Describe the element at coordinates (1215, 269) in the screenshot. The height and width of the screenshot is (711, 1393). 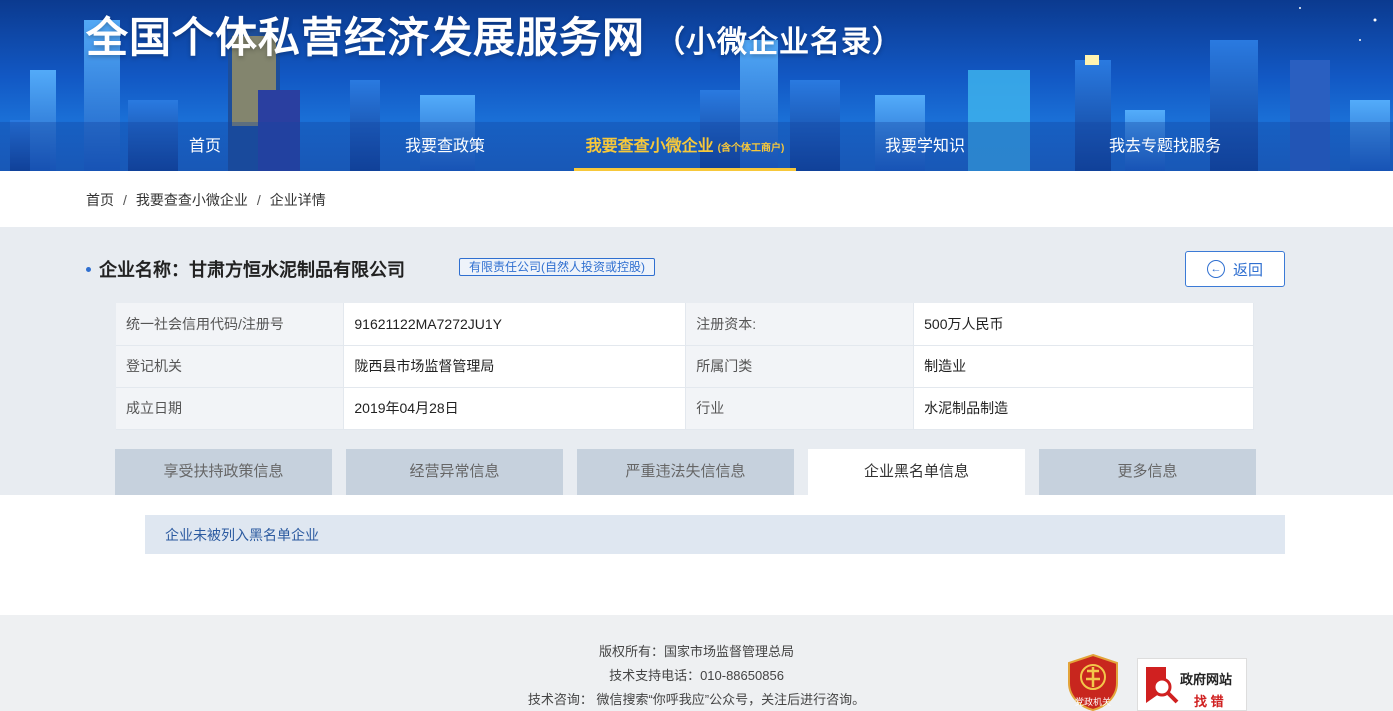
I see `arrow-left-circle-icon: ←` at that location.